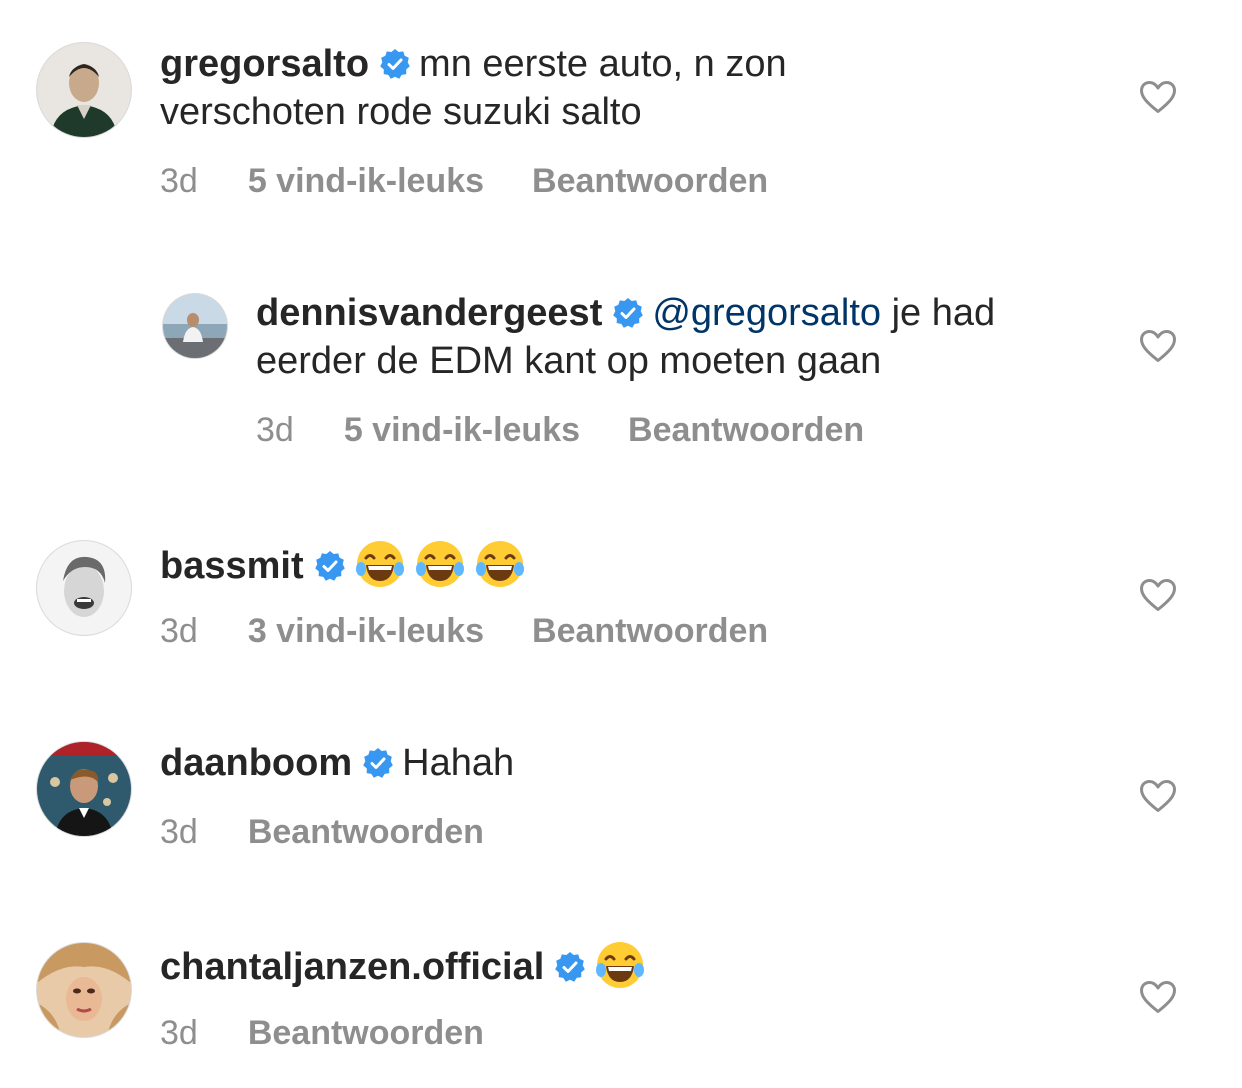 The image size is (1242, 1088). What do you see at coordinates (429, 313) in the screenshot?
I see `username: dennisvandergeest` at bounding box center [429, 313].